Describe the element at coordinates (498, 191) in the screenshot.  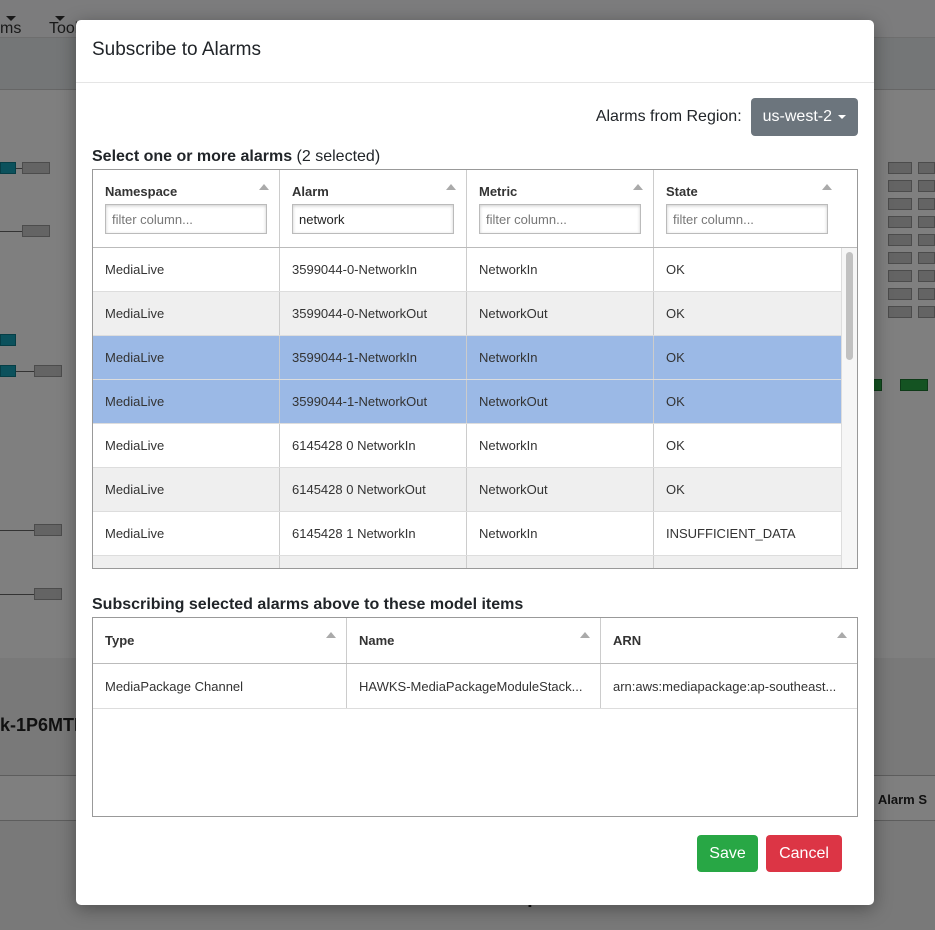
I see `column-label: Metric` at that location.